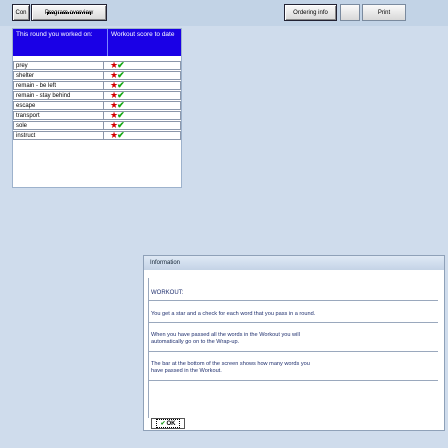  What do you see at coordinates (58, 115) in the screenshot?
I see `row-word: transport` at bounding box center [58, 115].